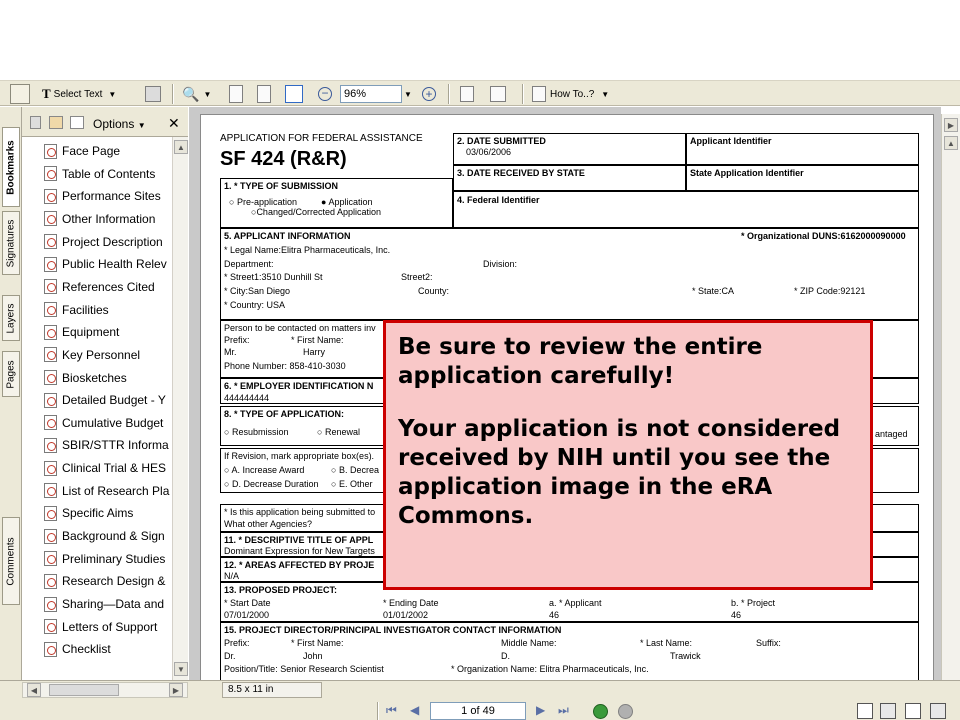 The height and width of the screenshot is (720, 960). Describe the element at coordinates (429, 94) in the screenshot. I see `zoom-in-icon: +` at that location.